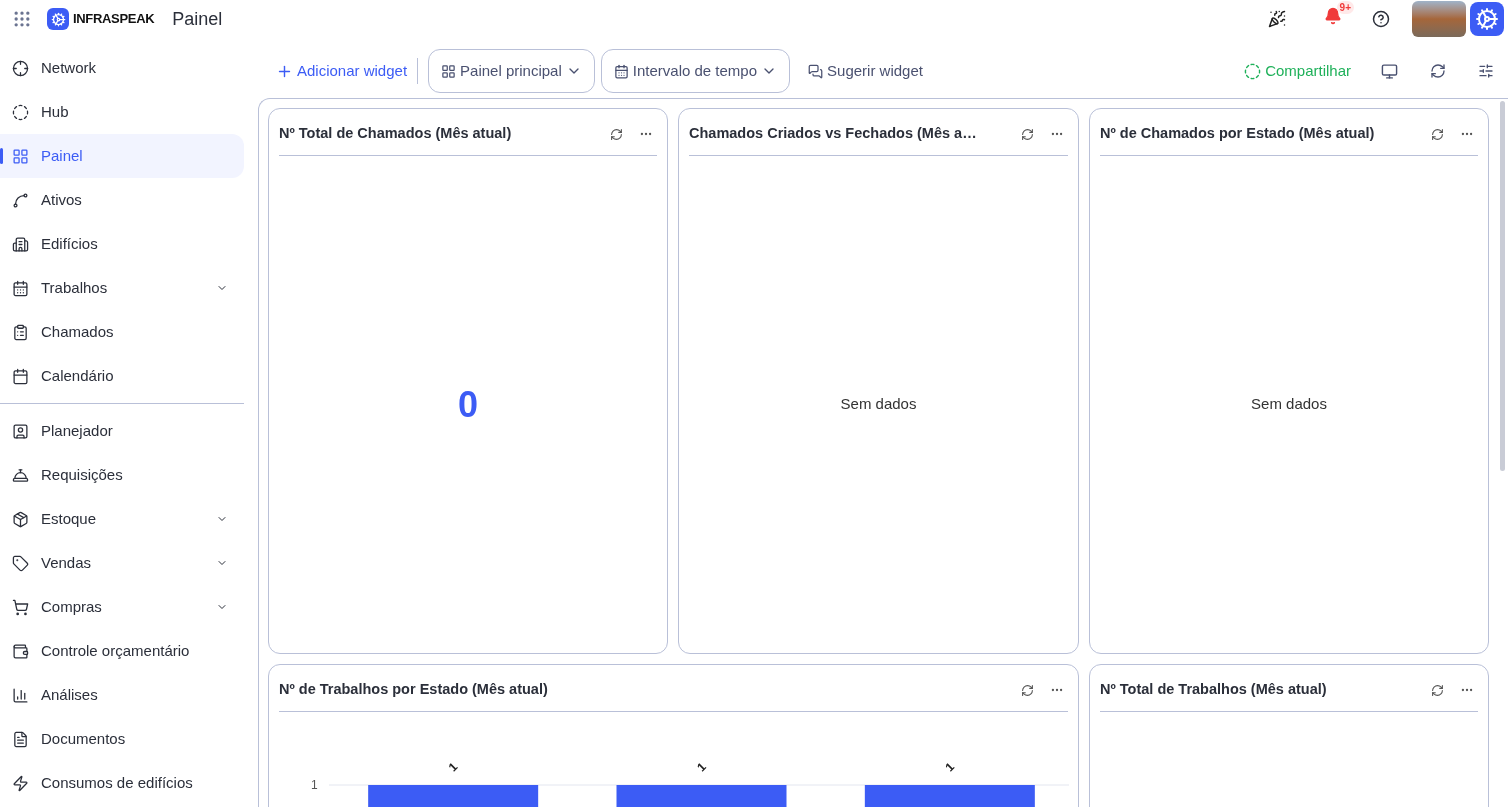  I want to click on refresh-button, so click(1438, 71).